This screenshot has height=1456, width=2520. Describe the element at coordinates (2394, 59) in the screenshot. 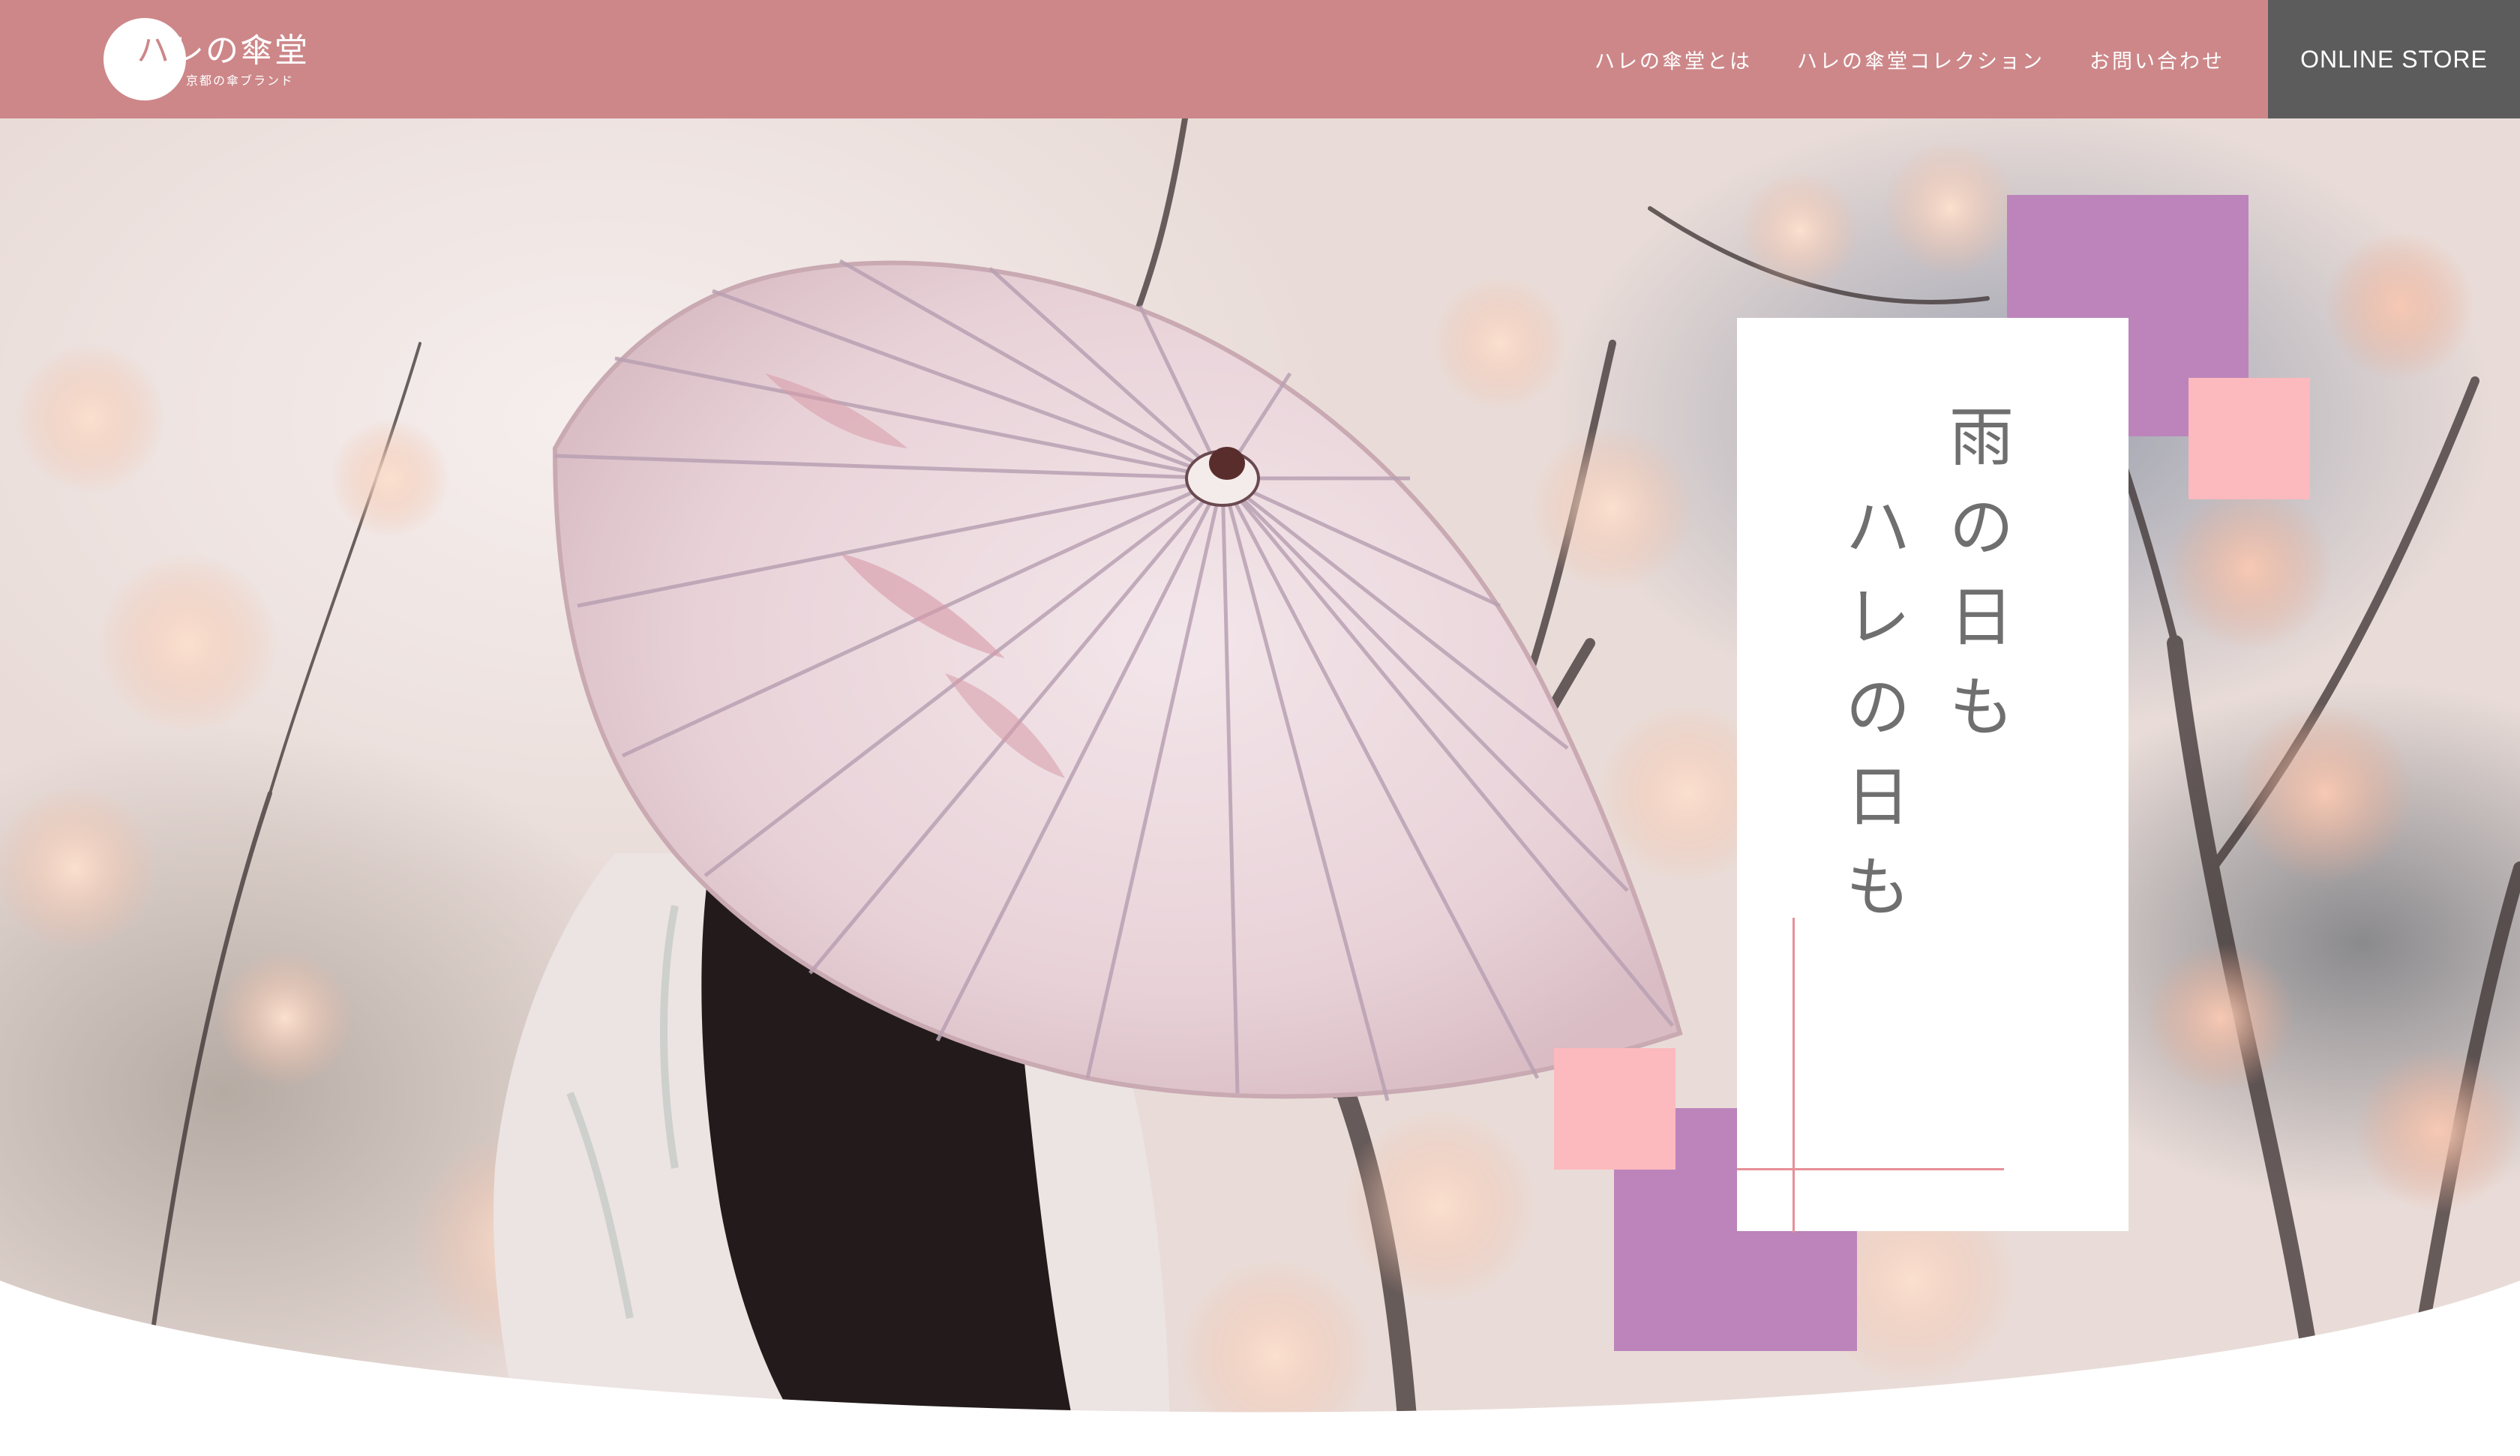

I see `online-store-button: ONLINE STORE` at that location.